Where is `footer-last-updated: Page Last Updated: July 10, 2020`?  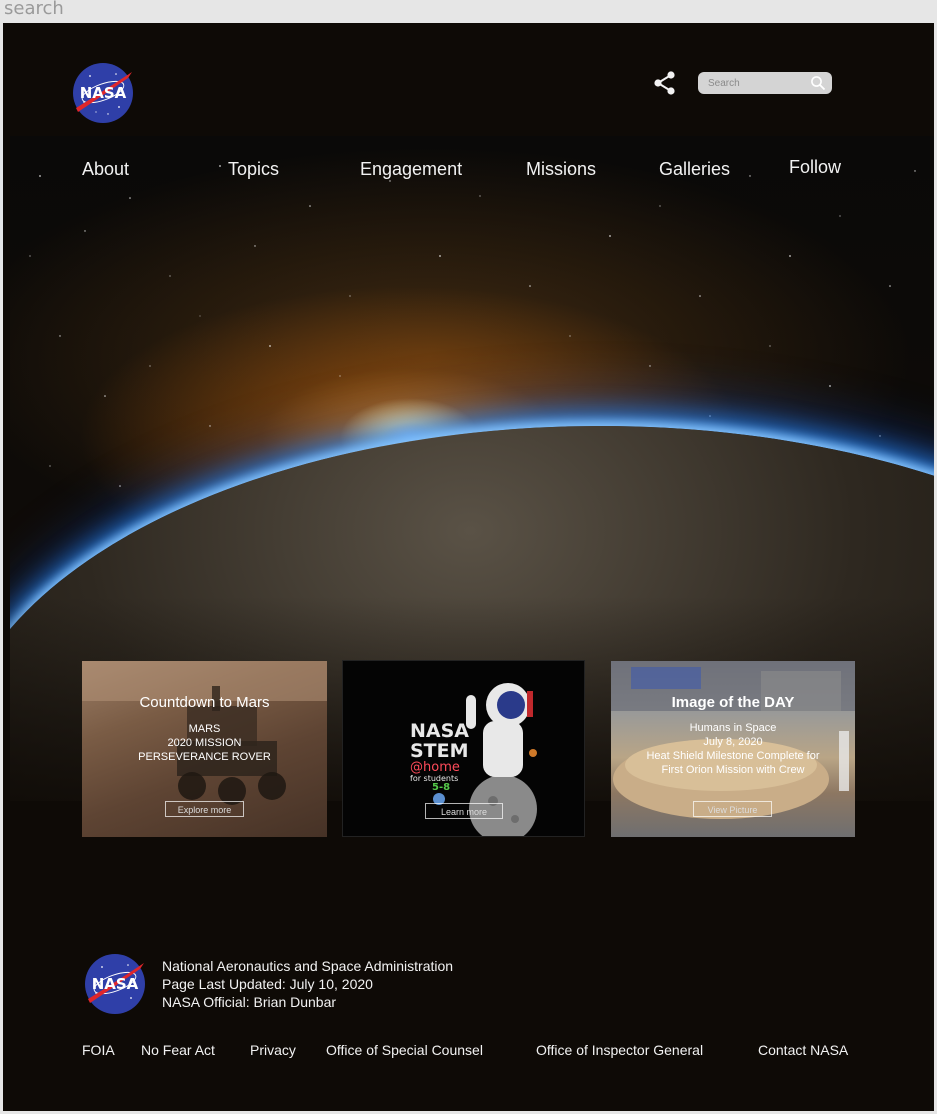
footer-last-updated: Page Last Updated: July 10, 2020 is located at coordinates (267, 984).